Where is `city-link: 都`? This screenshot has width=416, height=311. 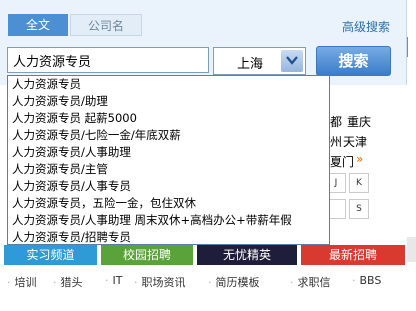
city-link: 都 is located at coordinates (336, 121).